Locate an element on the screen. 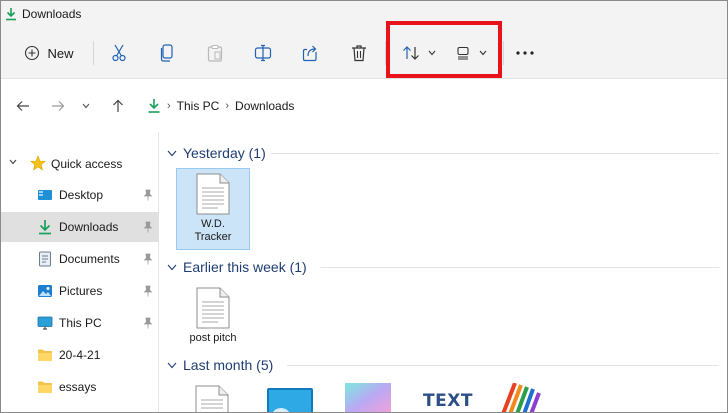 This screenshot has width=728, height=413. text-file-icon: TEXT is located at coordinates (448, 401).